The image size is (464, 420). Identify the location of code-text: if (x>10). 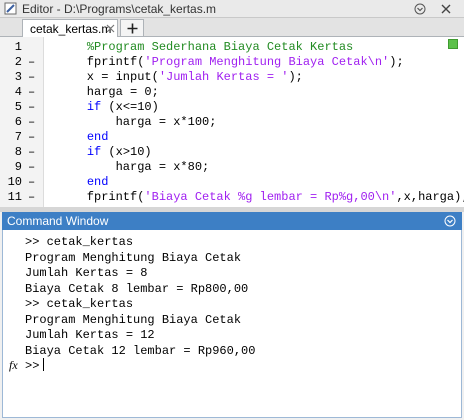
(105, 152).